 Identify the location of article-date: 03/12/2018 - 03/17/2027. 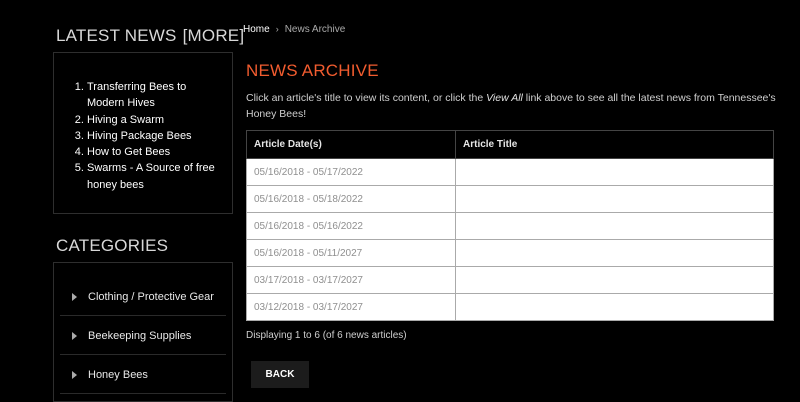
(351, 307).